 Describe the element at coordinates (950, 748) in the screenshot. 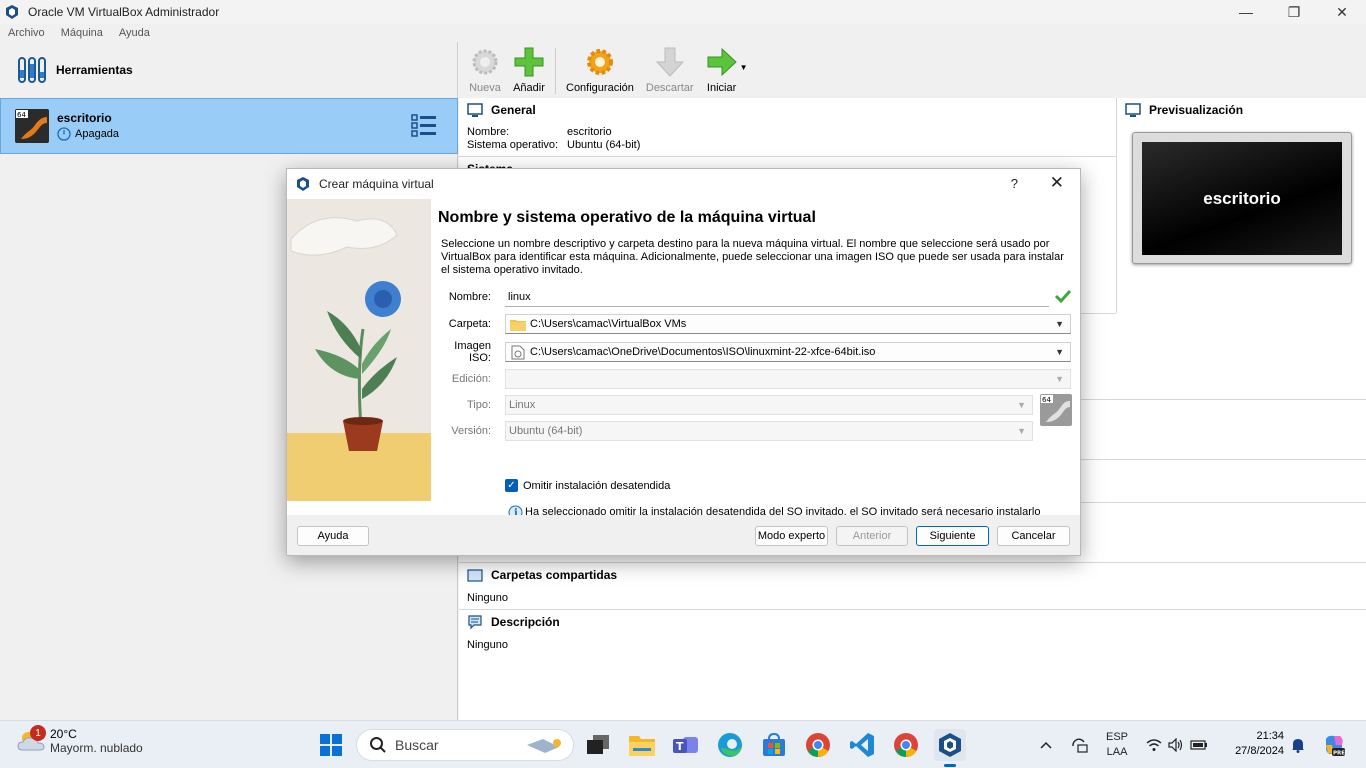

I see `virtualbox-taskbar-button` at that location.